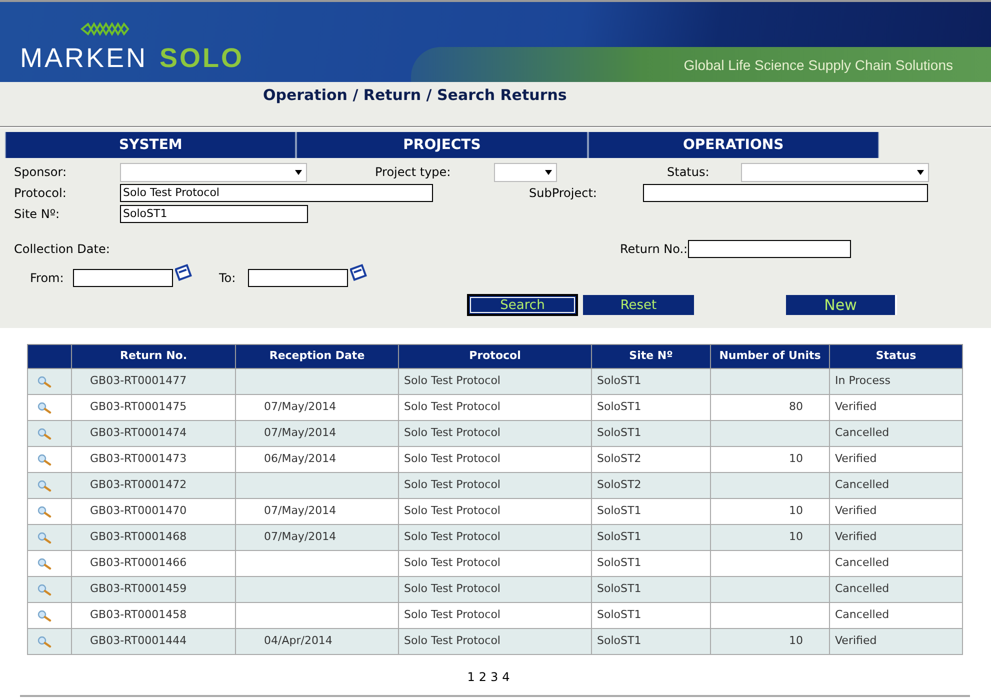  What do you see at coordinates (105, 29) in the screenshot?
I see `logo-icon` at bounding box center [105, 29].